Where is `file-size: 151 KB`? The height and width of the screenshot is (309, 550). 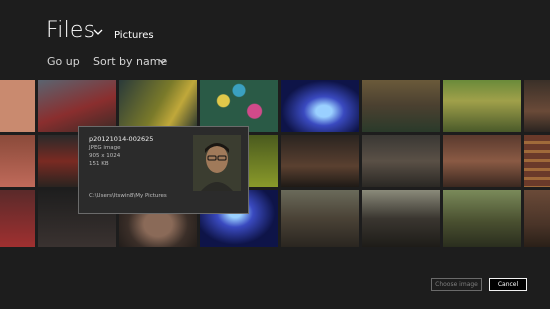 file-size: 151 KB is located at coordinates (99, 164).